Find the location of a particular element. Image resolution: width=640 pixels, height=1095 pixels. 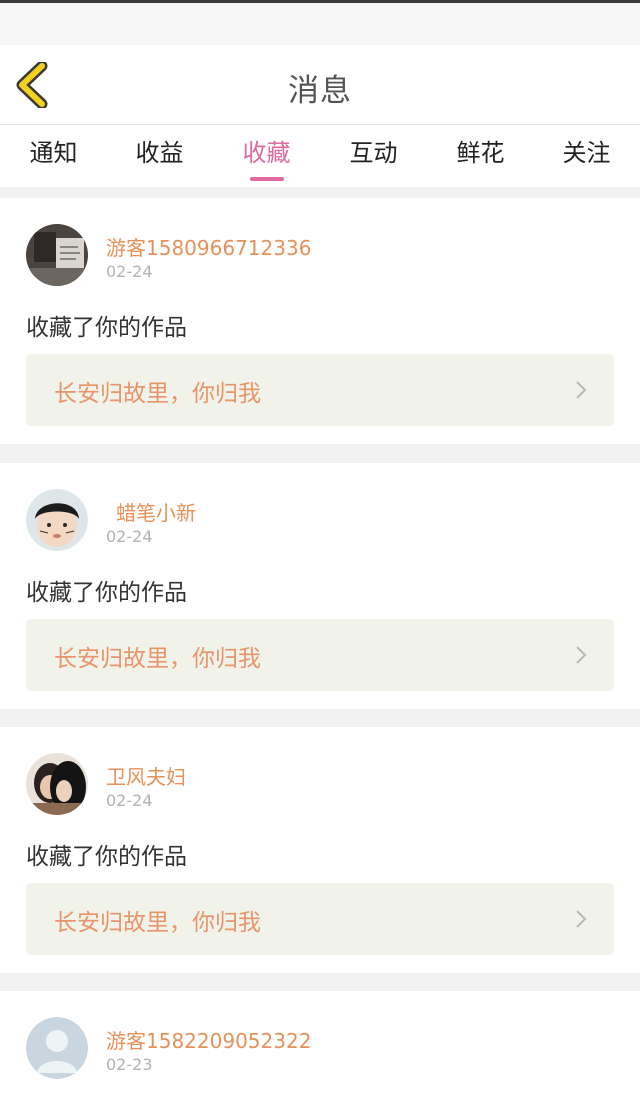

header: 消息 is located at coordinates (320, 85).